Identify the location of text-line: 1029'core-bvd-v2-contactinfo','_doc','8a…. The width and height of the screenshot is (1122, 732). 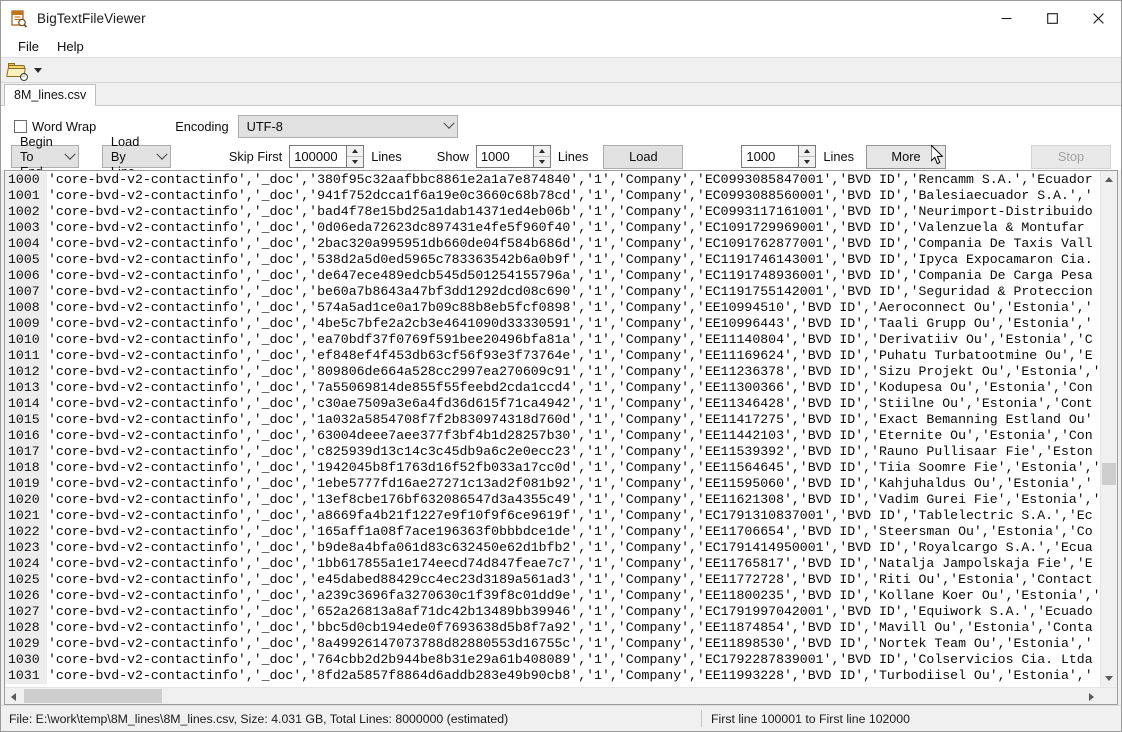
(552, 644).